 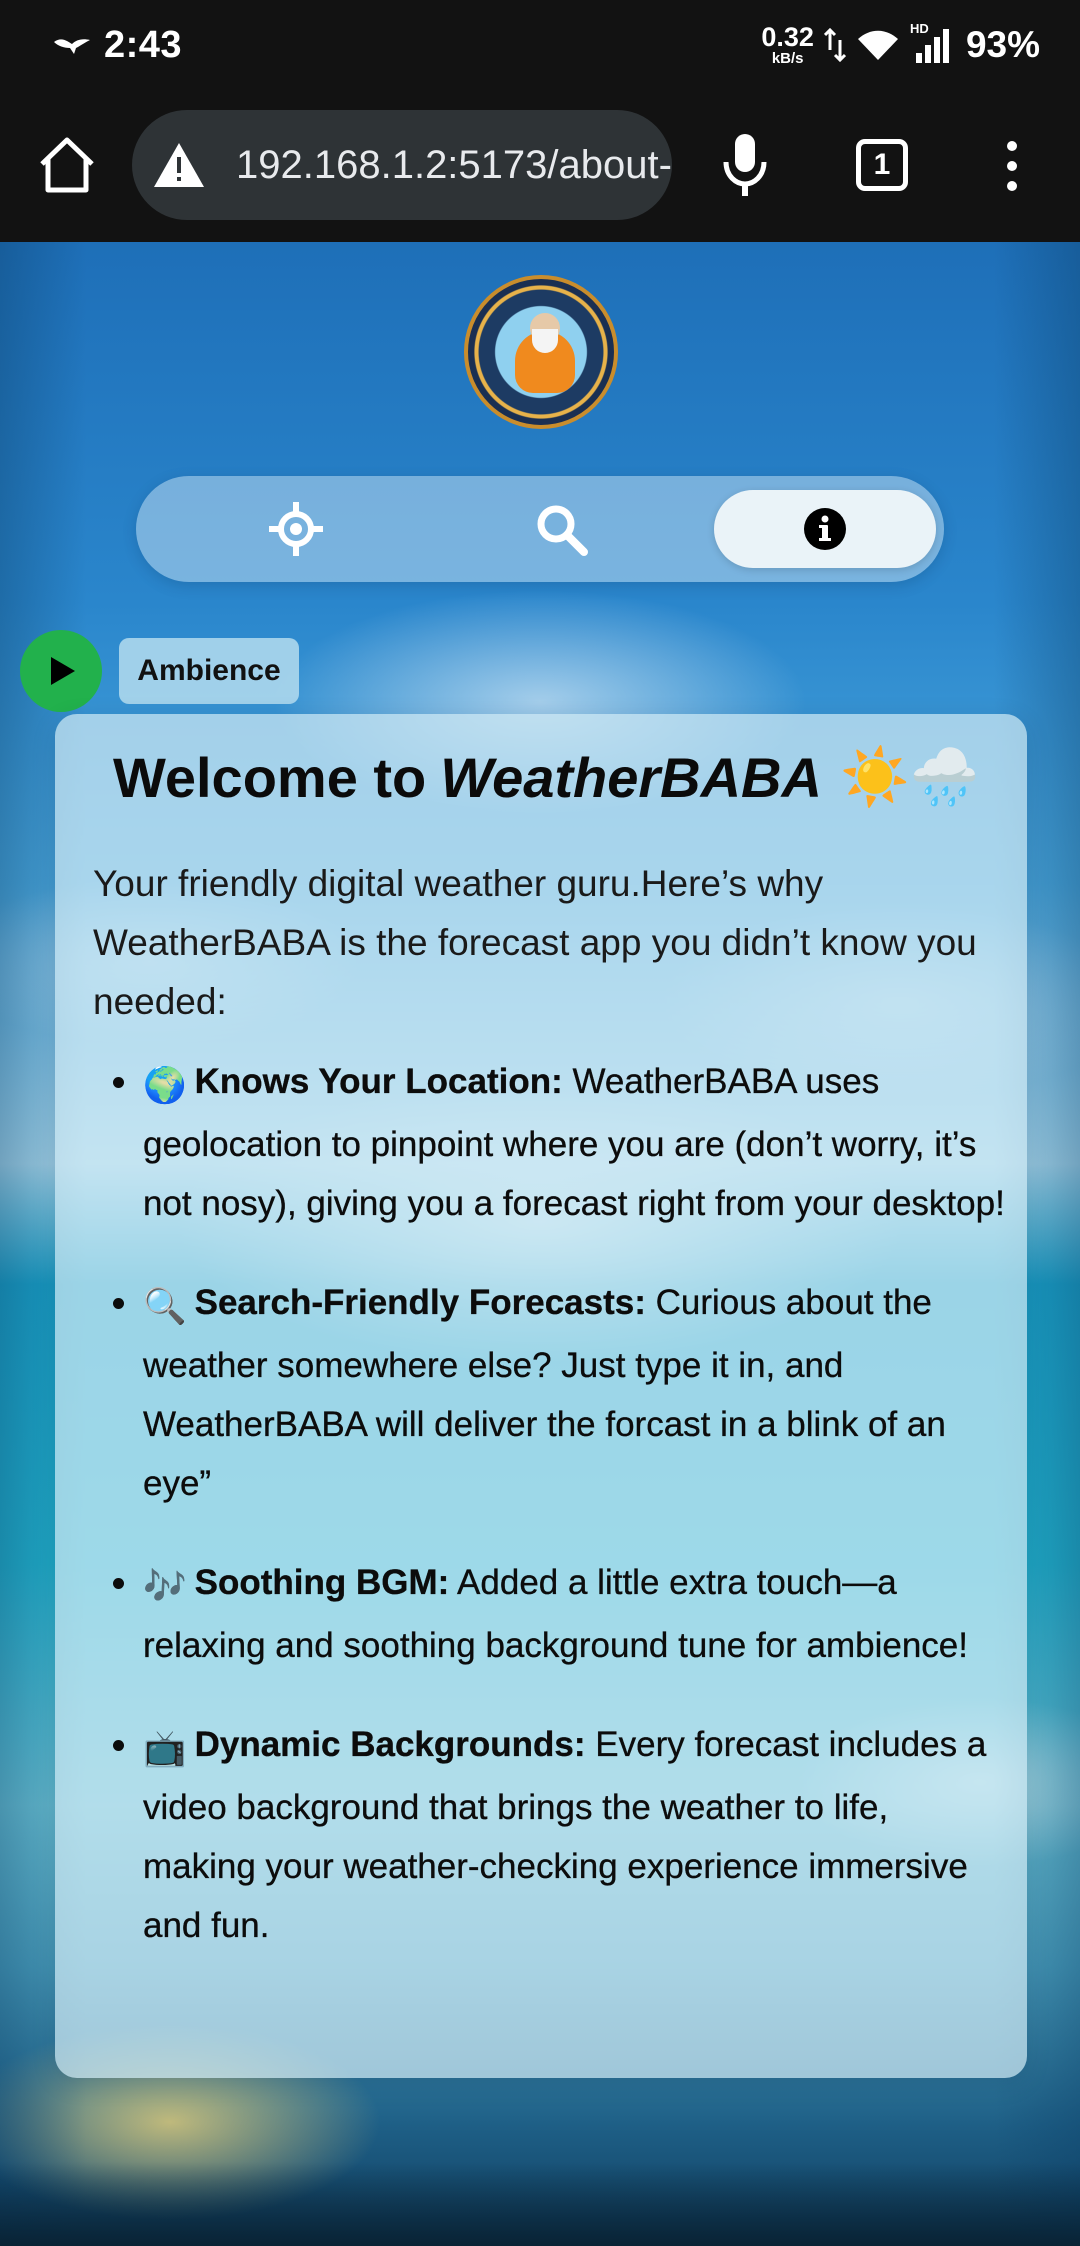 I want to click on ambience-label: Ambience, so click(x=209, y=671).